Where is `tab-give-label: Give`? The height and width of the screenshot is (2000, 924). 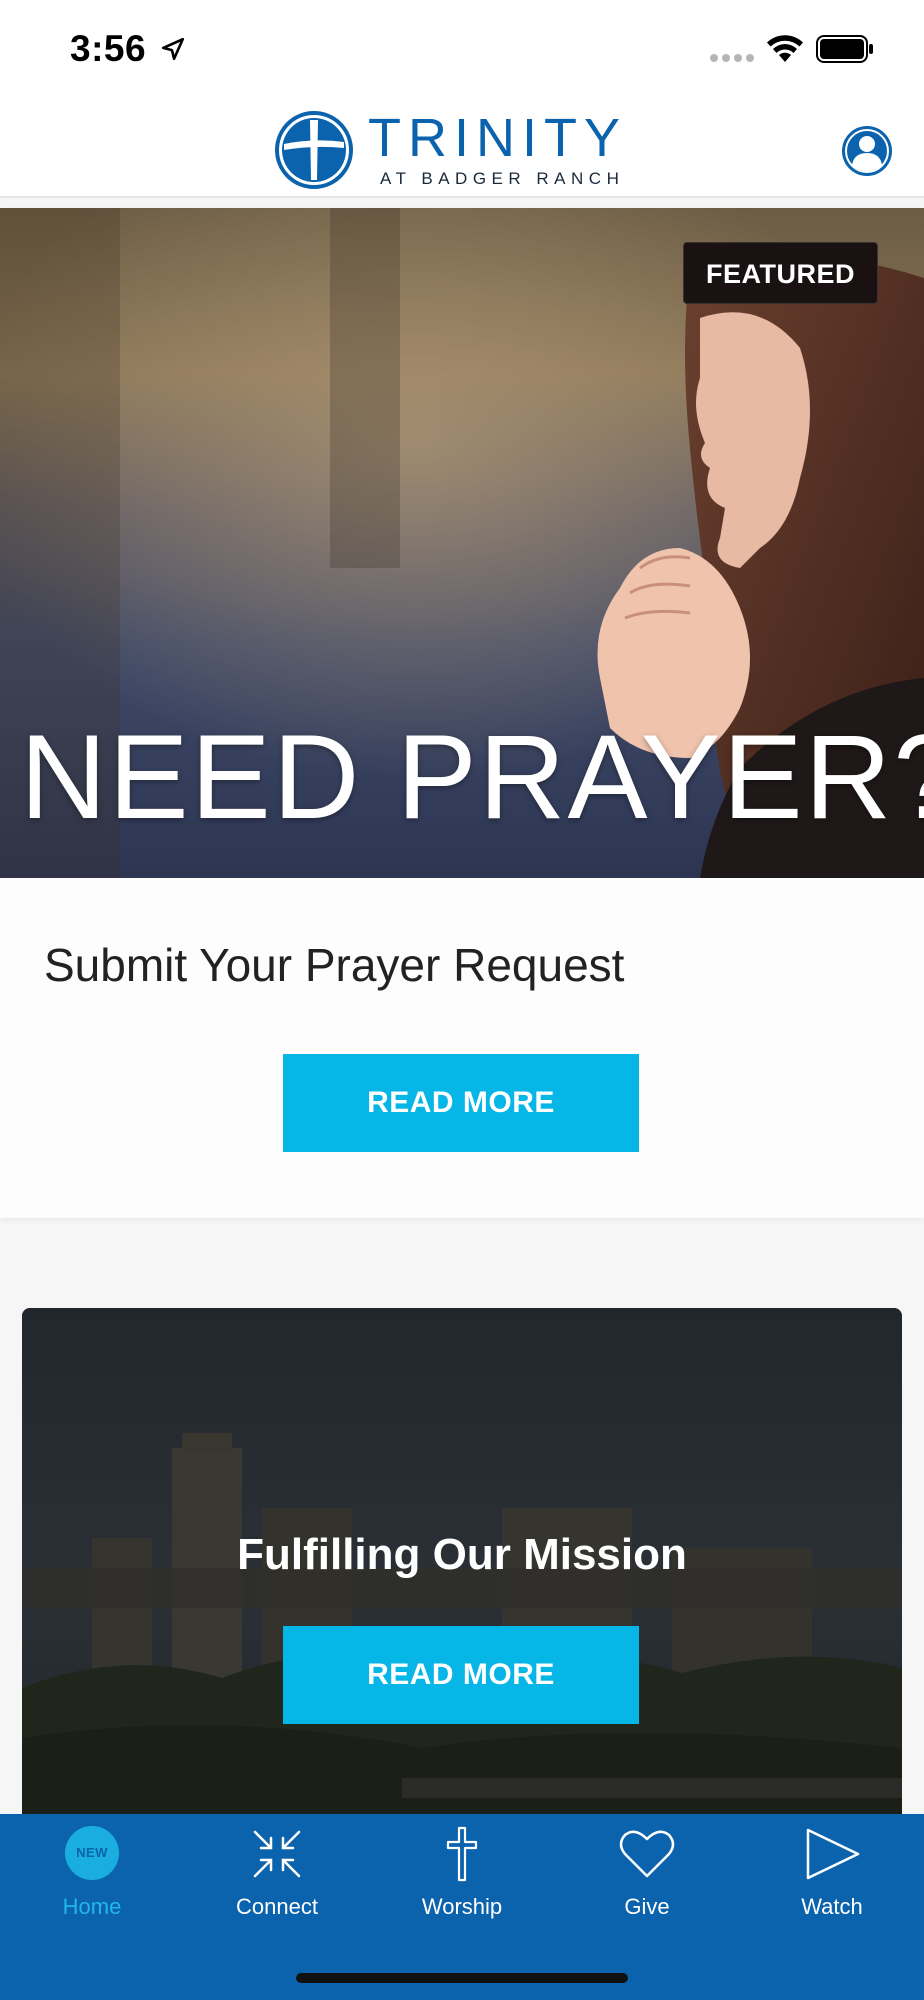 tab-give-label: Give is located at coordinates (647, 1906).